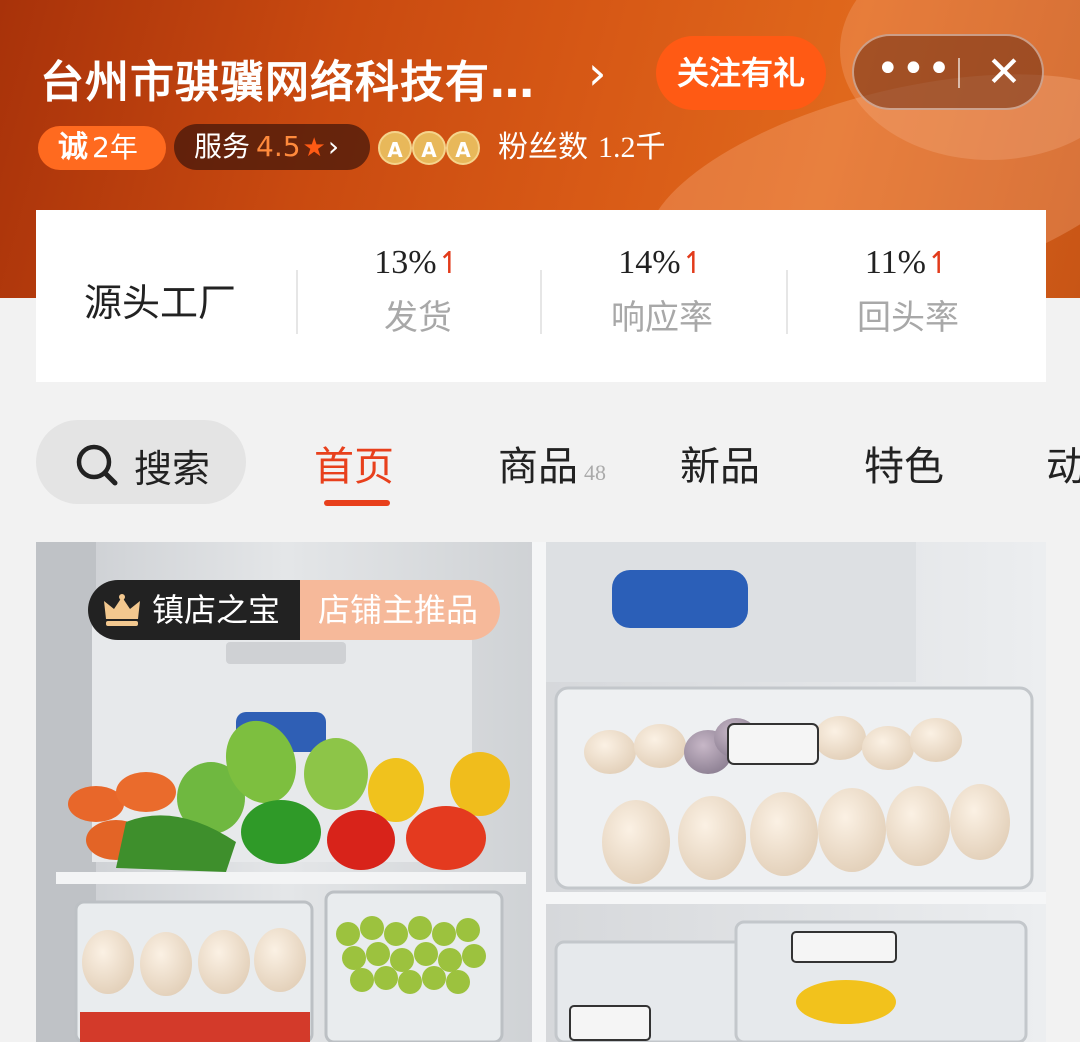  Describe the element at coordinates (904, 467) in the screenshot. I see `tab-label: 特色` at that location.